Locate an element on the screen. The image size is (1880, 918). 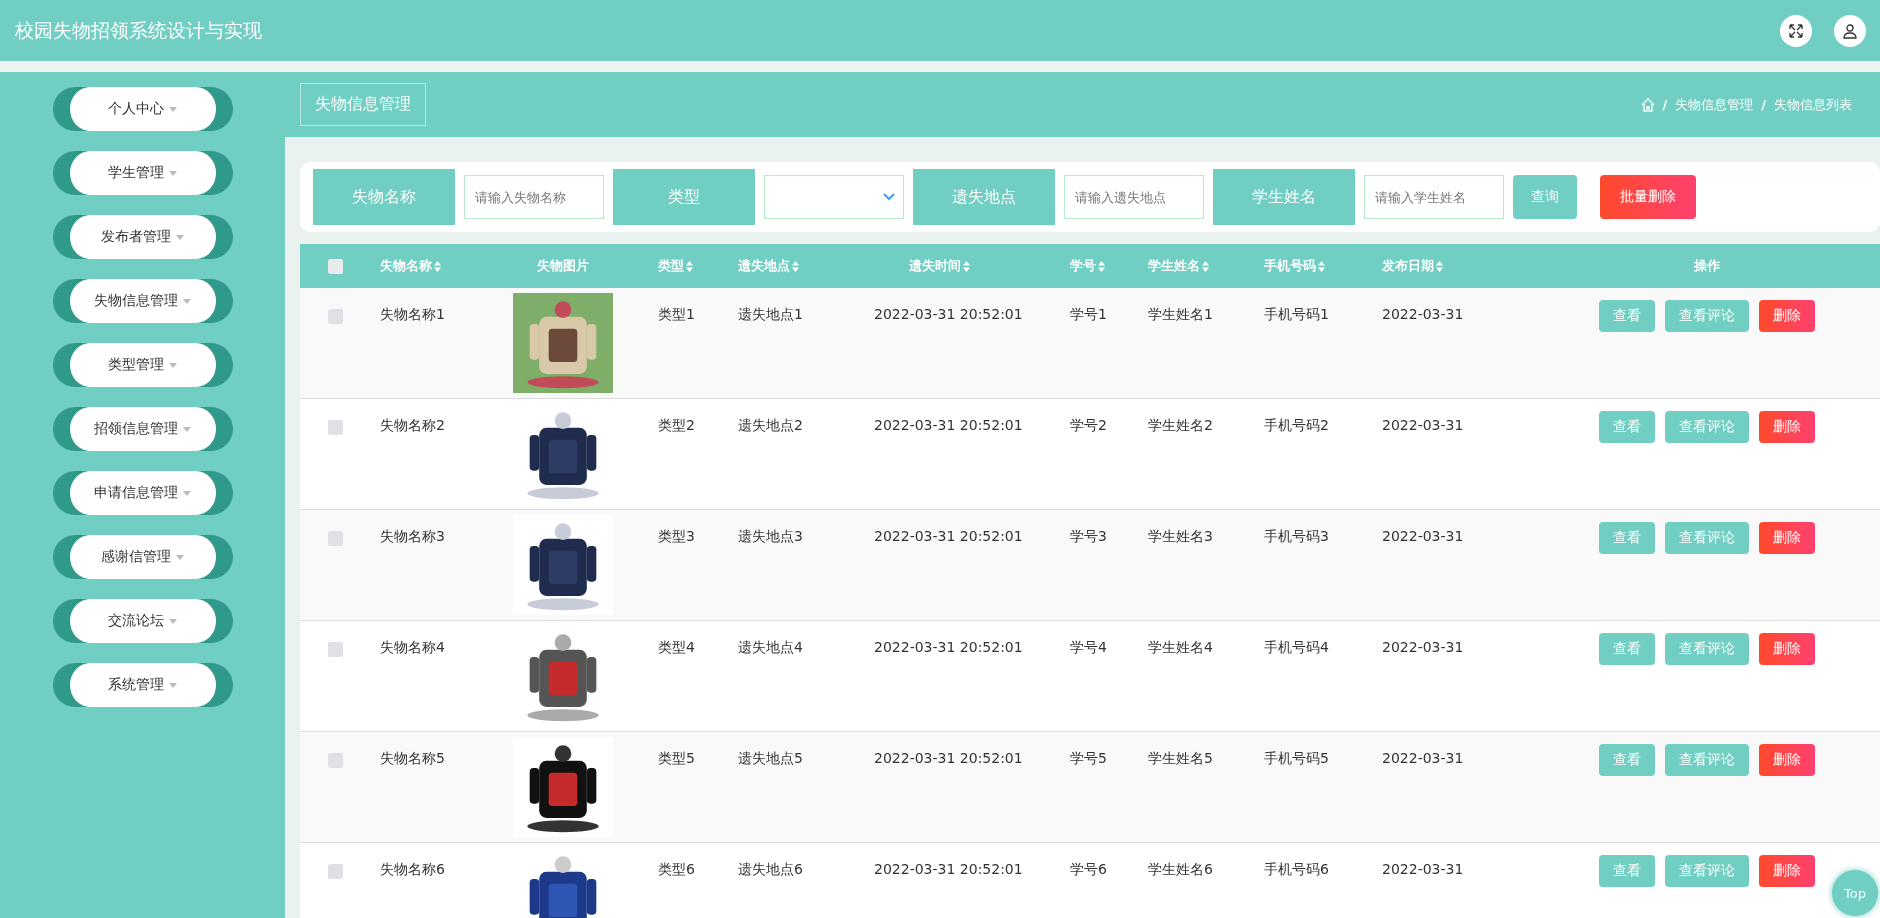
column-header: 操作 is located at coordinates (1707, 266).